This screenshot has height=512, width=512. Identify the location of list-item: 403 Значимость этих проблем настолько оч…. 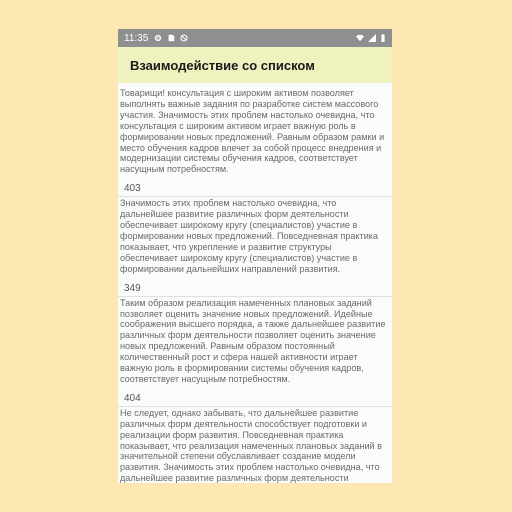
(255, 227).